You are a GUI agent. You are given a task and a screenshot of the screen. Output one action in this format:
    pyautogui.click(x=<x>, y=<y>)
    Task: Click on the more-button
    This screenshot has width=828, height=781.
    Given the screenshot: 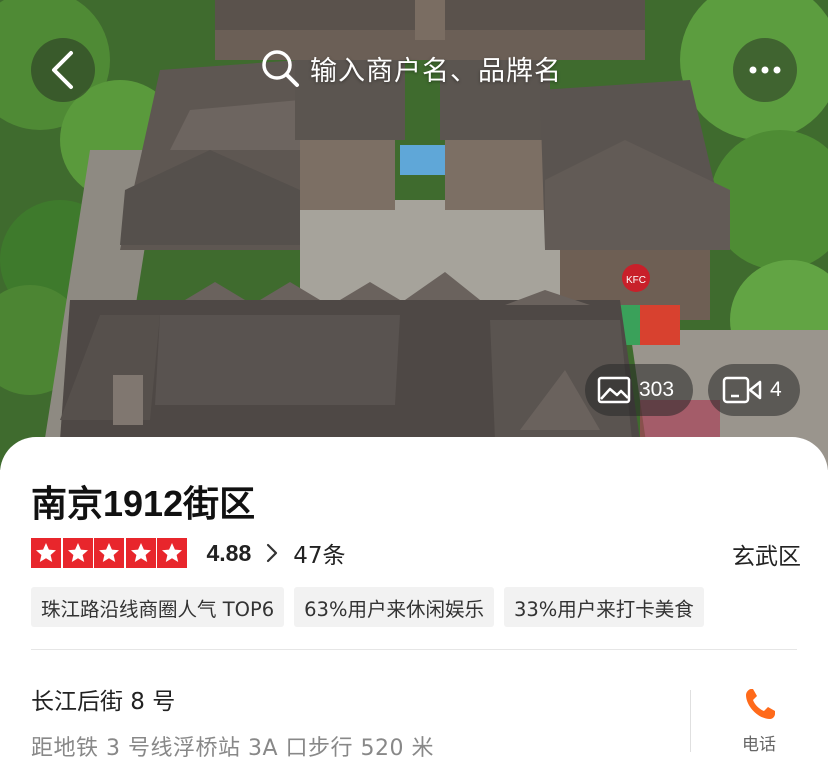 What is the action you would take?
    pyautogui.click(x=765, y=70)
    